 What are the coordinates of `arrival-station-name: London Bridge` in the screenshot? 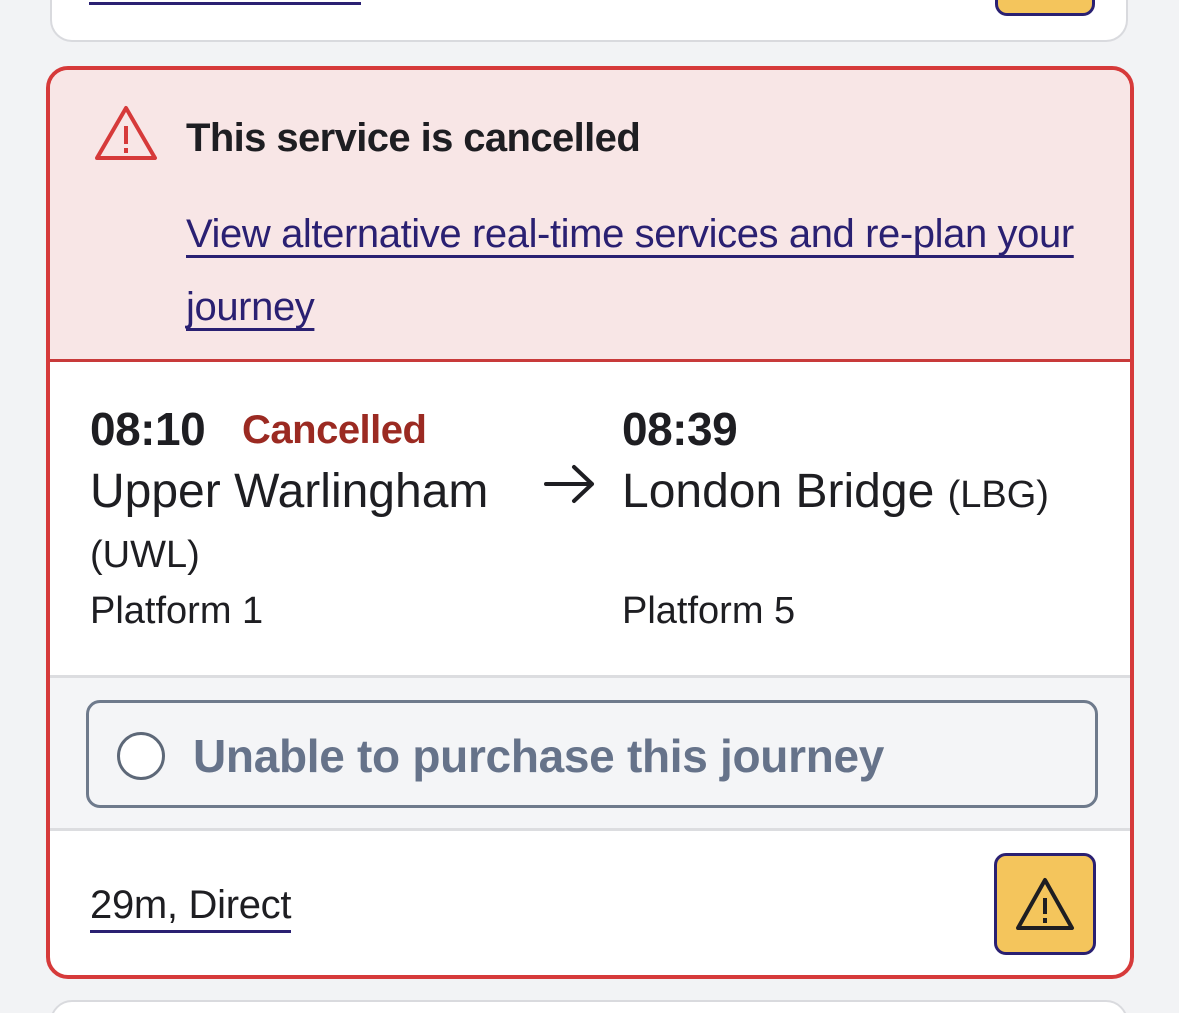 It's located at (778, 491).